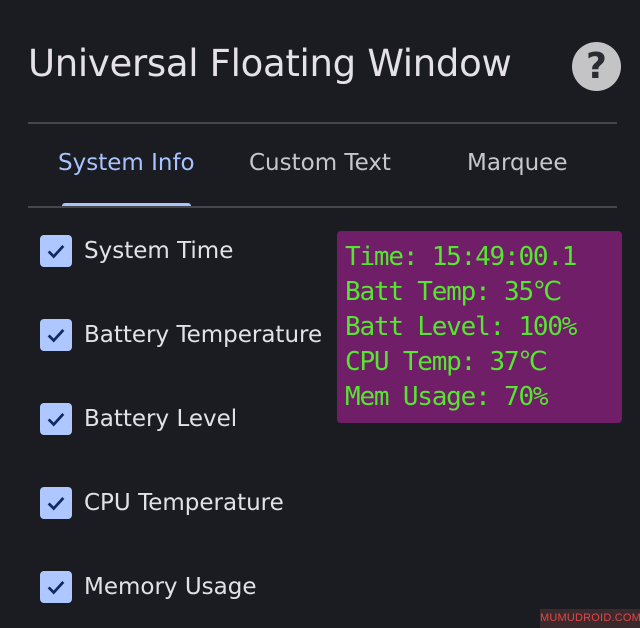 This screenshot has width=640, height=628. I want to click on option-label: System Time, so click(159, 251).